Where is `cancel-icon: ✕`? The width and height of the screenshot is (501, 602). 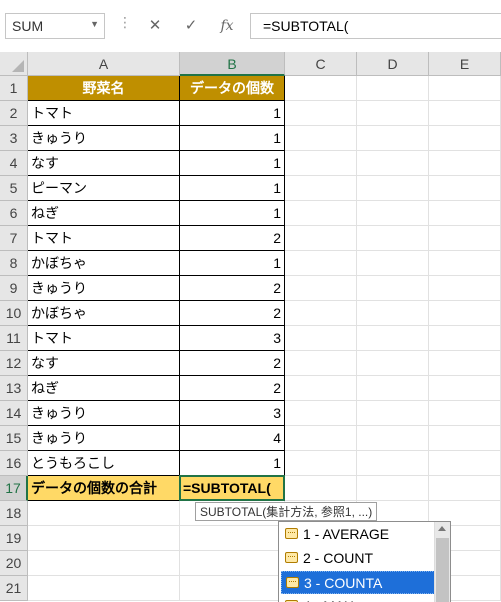
cancel-icon: ✕ is located at coordinates (155, 26).